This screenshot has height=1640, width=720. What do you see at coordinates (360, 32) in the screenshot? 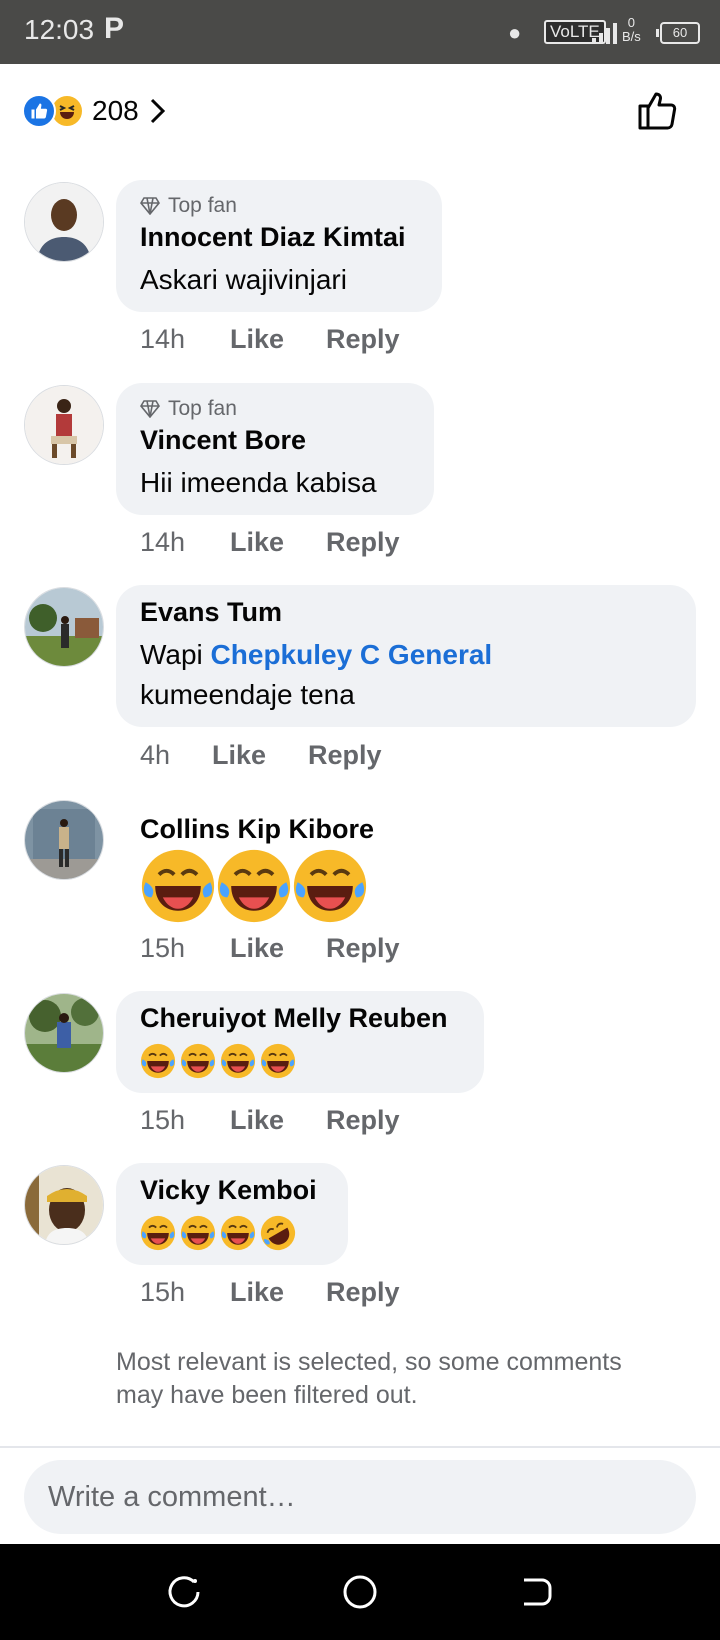
I see `status-bar: 12:03 P ● VoLTE 0 B/s 60` at bounding box center [360, 32].